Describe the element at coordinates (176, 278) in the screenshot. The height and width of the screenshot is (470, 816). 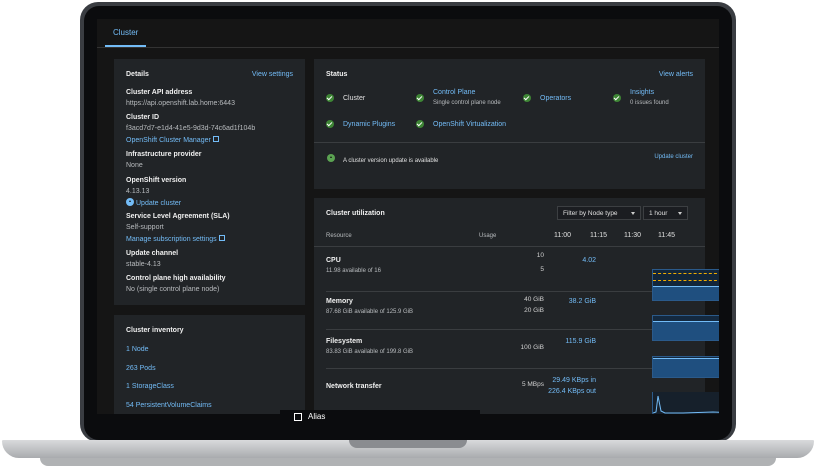
I see `ha-label: Control plane high availability` at that location.